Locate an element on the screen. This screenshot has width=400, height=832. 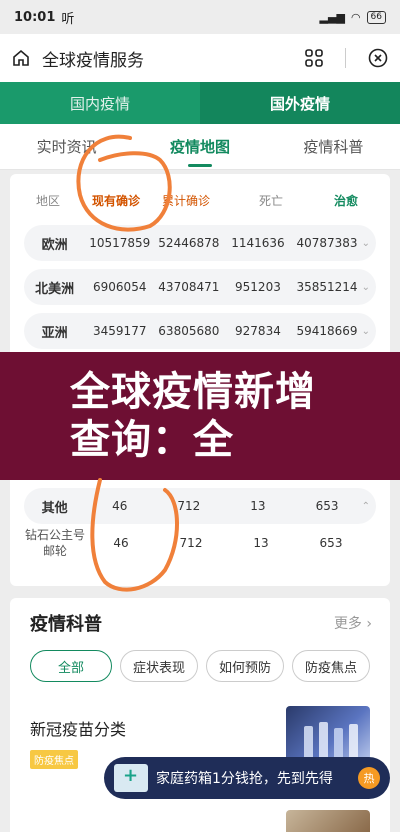
chip-all: 全部 is located at coordinates (71, 666).